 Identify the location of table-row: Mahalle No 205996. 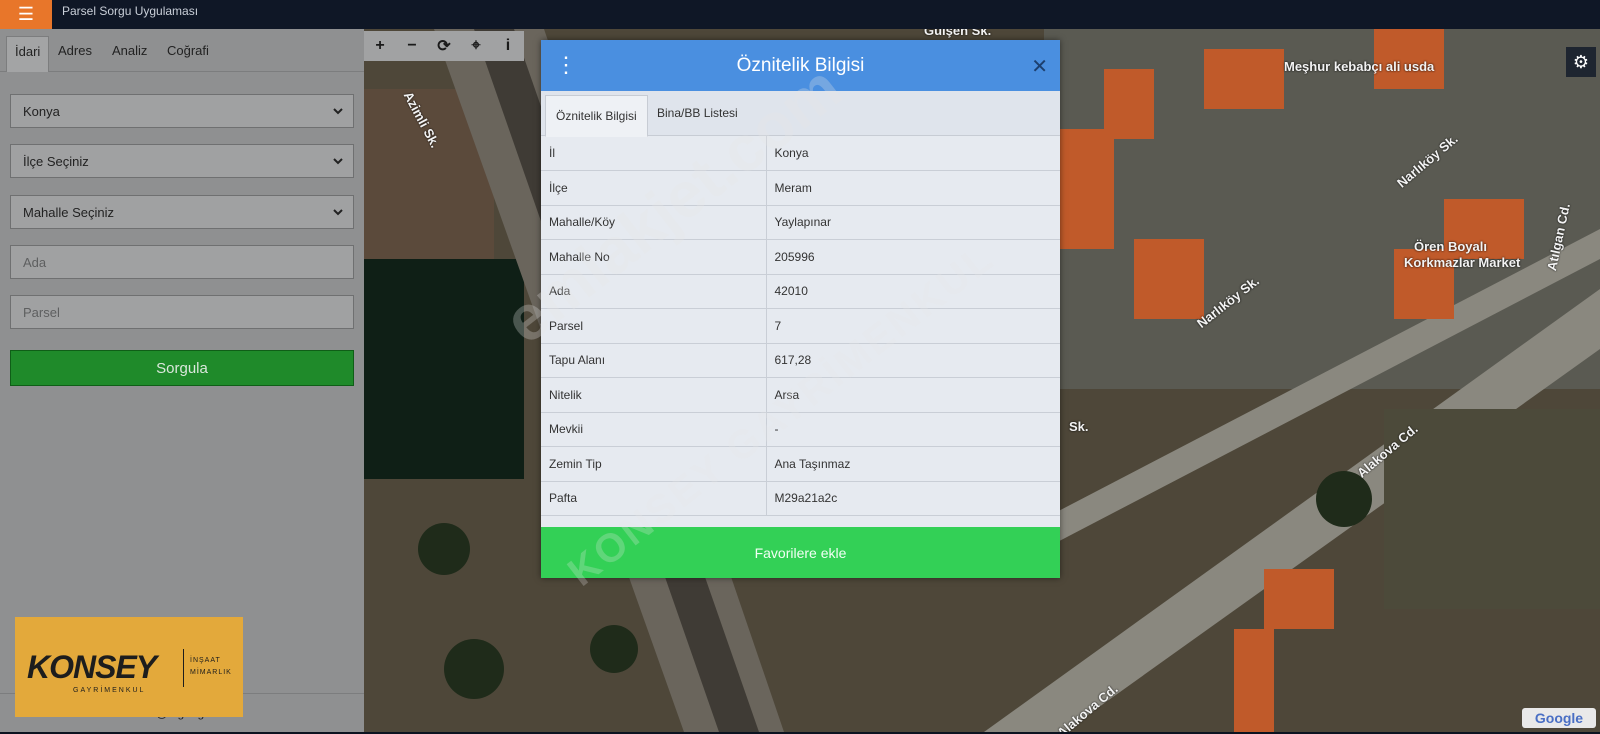
(800, 257).